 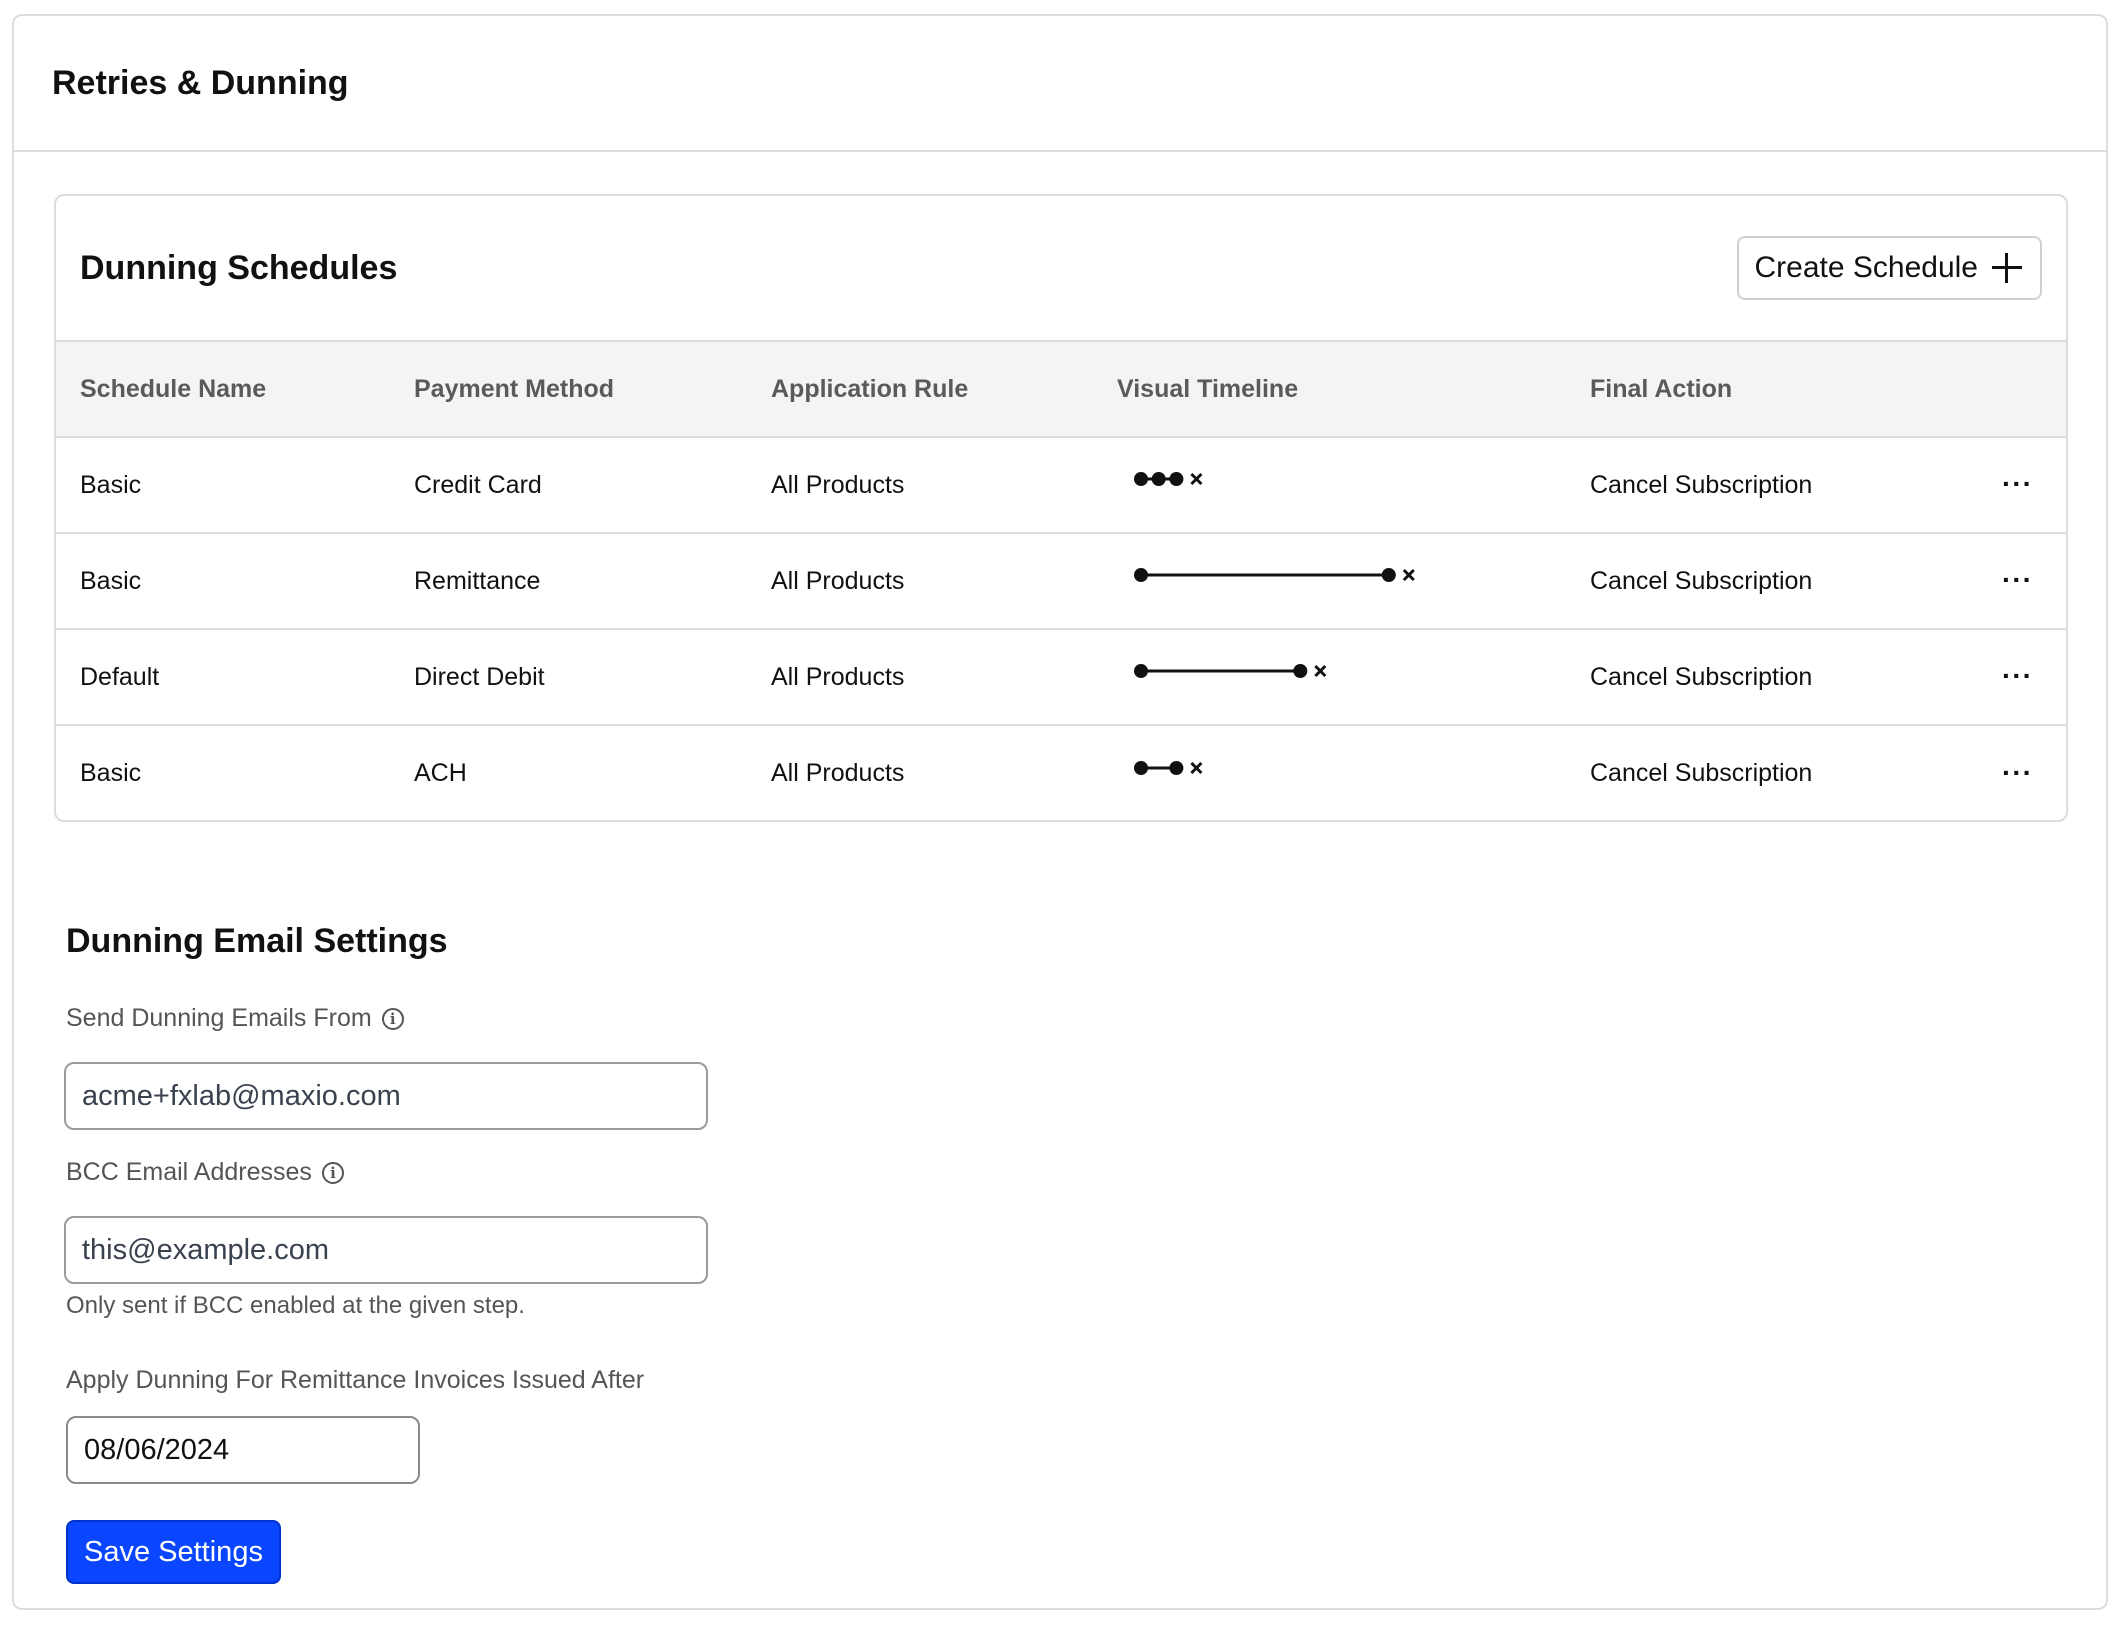 I want to click on create-schedule-button: Create Schedule, so click(x=1889, y=268).